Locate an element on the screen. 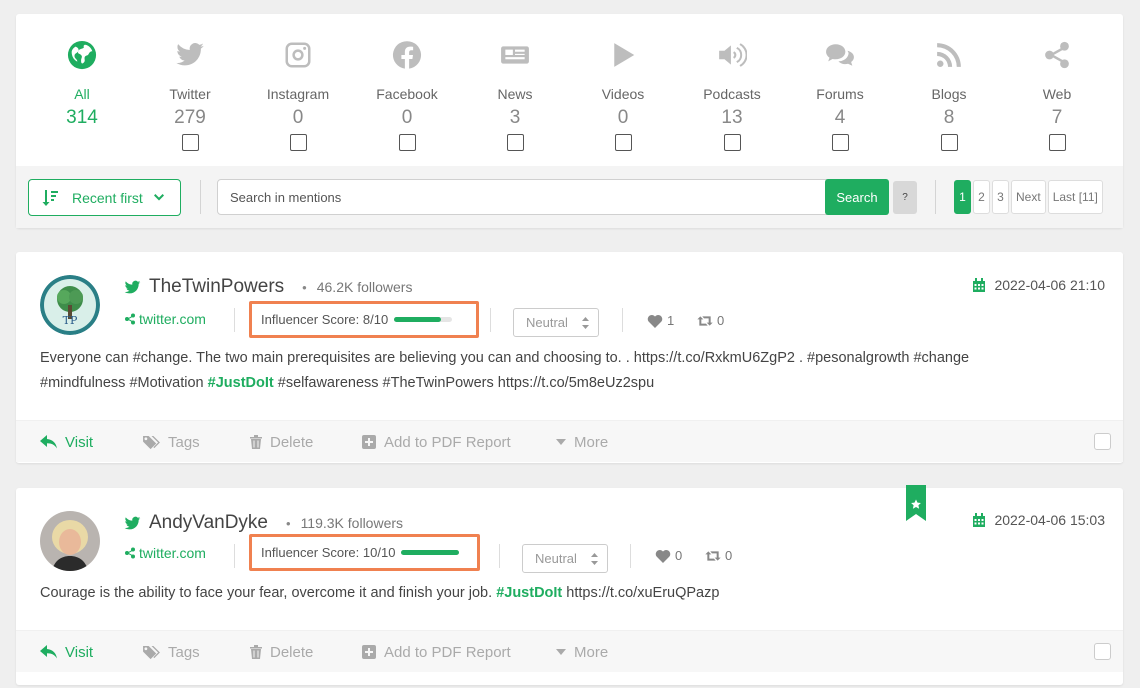 The image size is (1140, 688). avatar-monogram: TP is located at coordinates (70, 320).